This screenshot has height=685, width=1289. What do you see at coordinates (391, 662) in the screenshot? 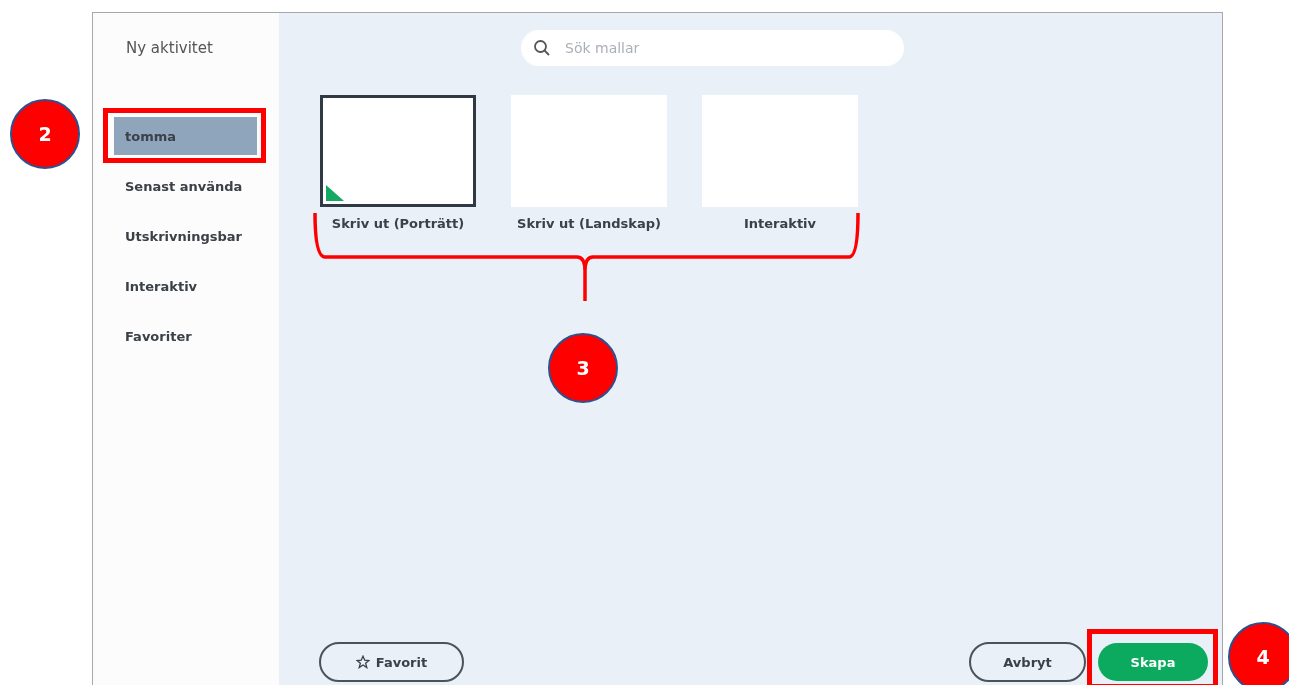
I see `favorite-button: Favorit` at bounding box center [391, 662].